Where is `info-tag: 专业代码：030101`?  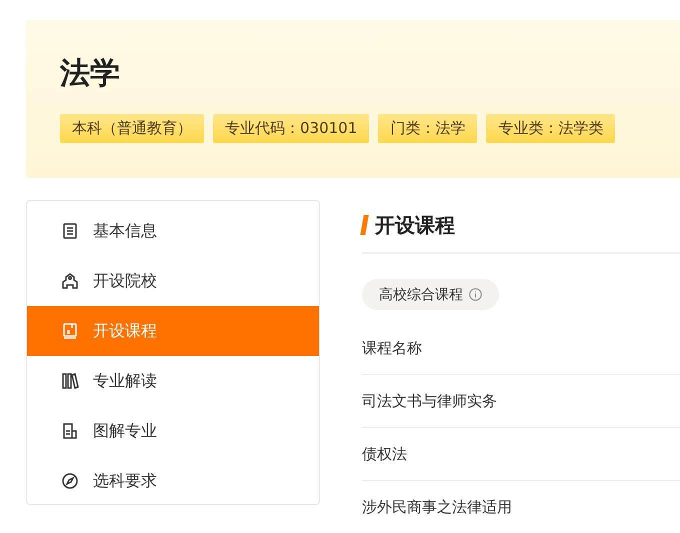
info-tag: 专业代码：030101 is located at coordinates (291, 128).